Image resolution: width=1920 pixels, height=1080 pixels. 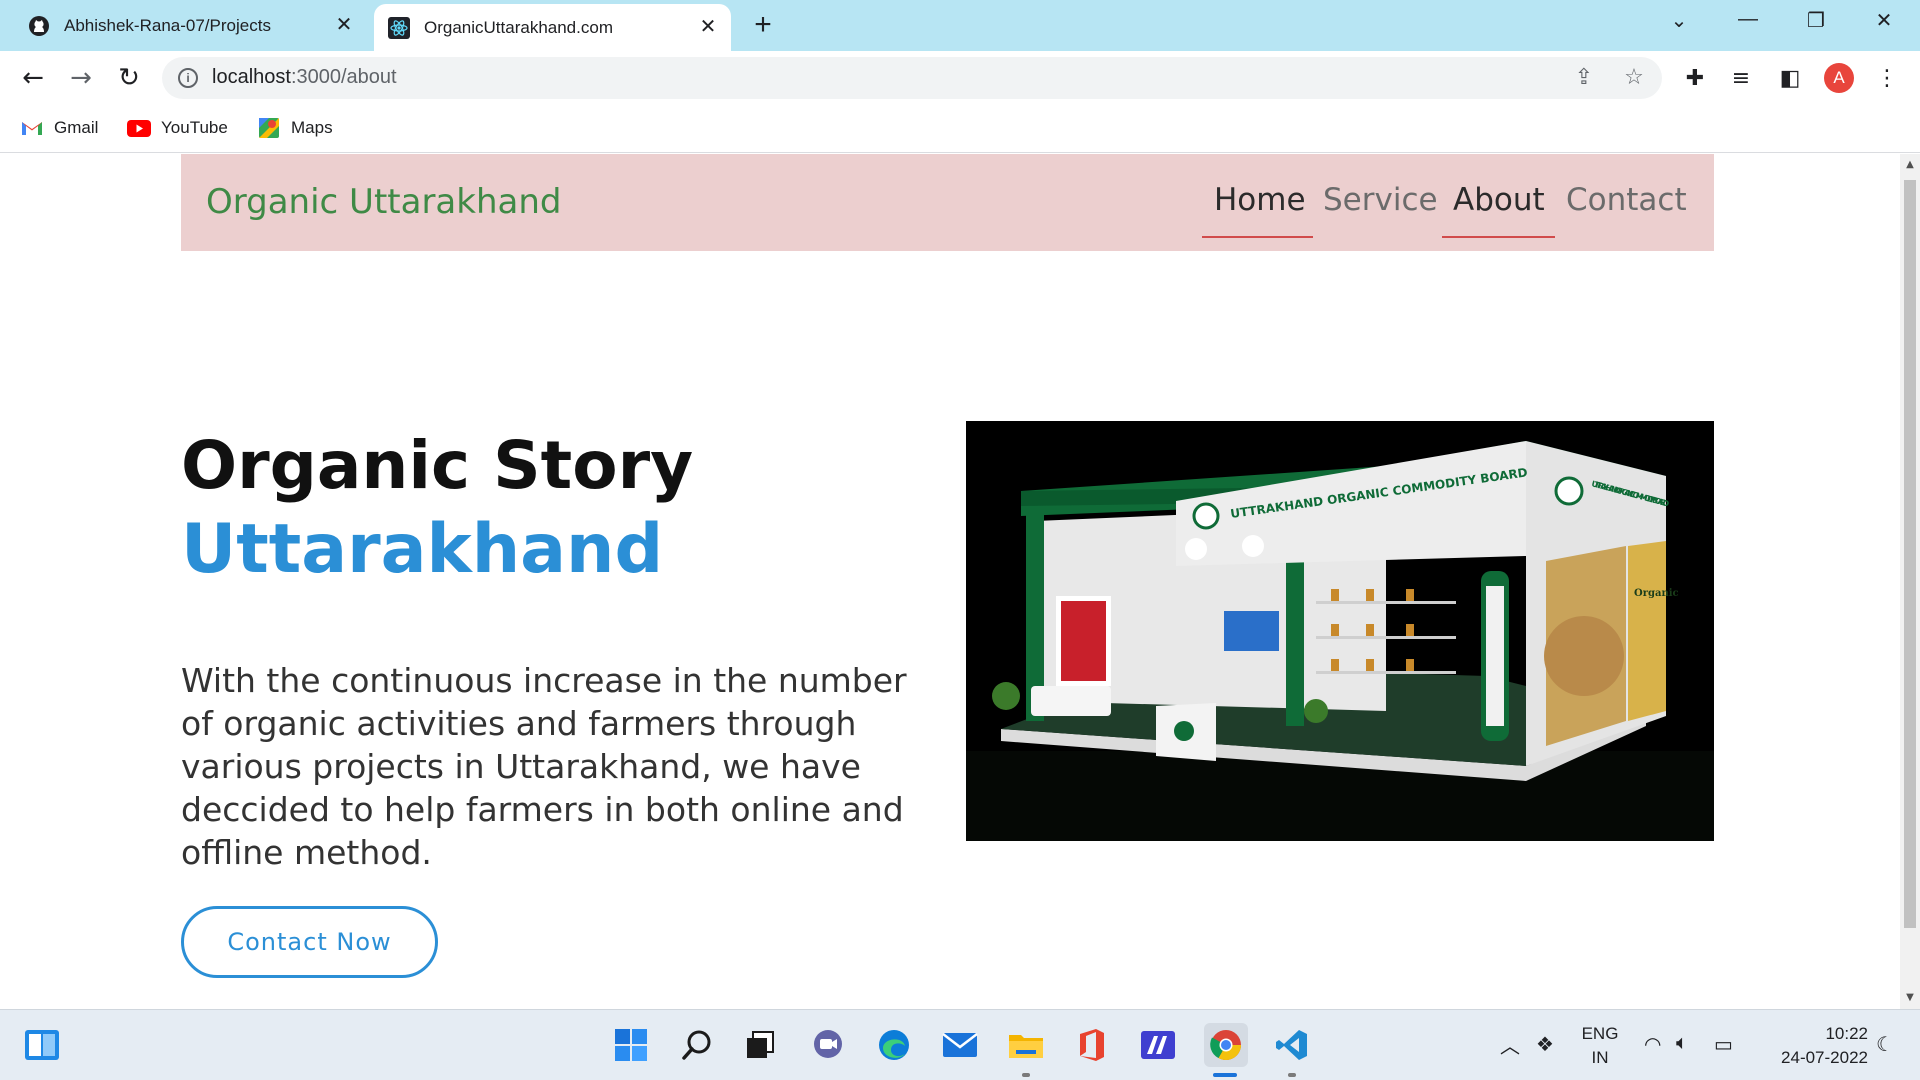 I want to click on page-scrollbar: ▲ ▼, so click(x=1910, y=581).